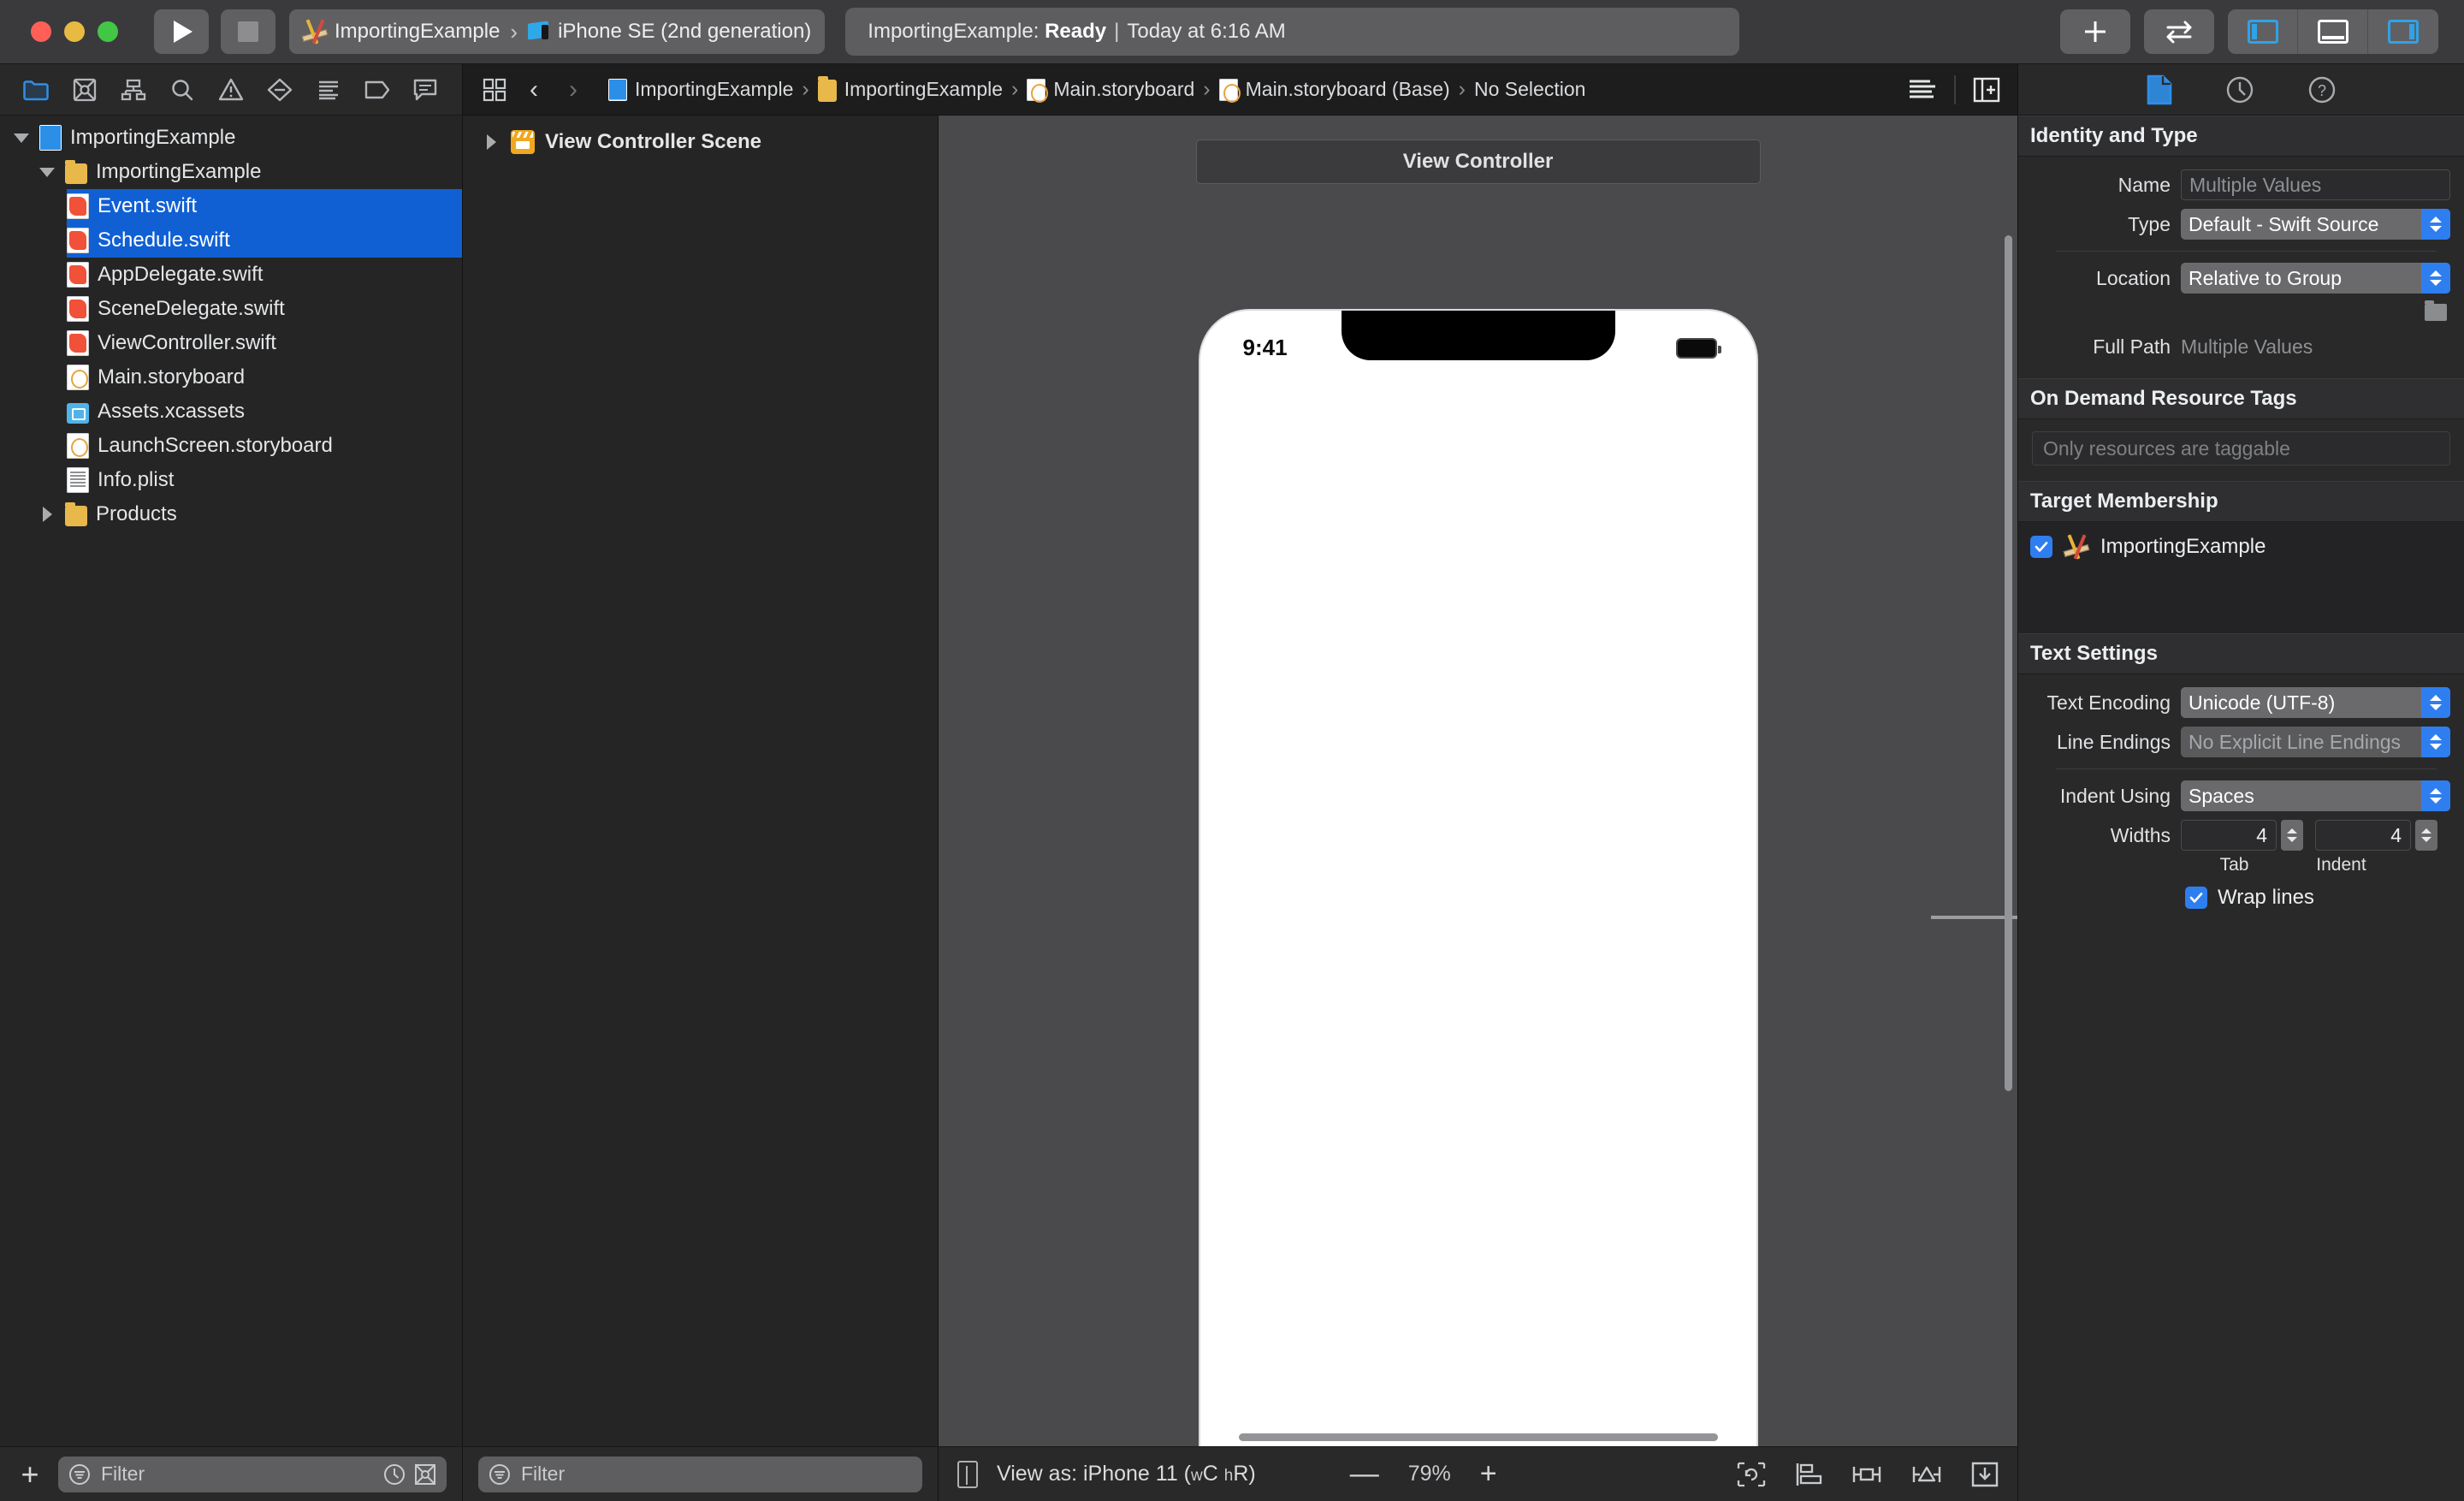 This screenshot has width=2464, height=1501. What do you see at coordinates (250, 514) in the screenshot?
I see `tree-item-products: Products` at bounding box center [250, 514].